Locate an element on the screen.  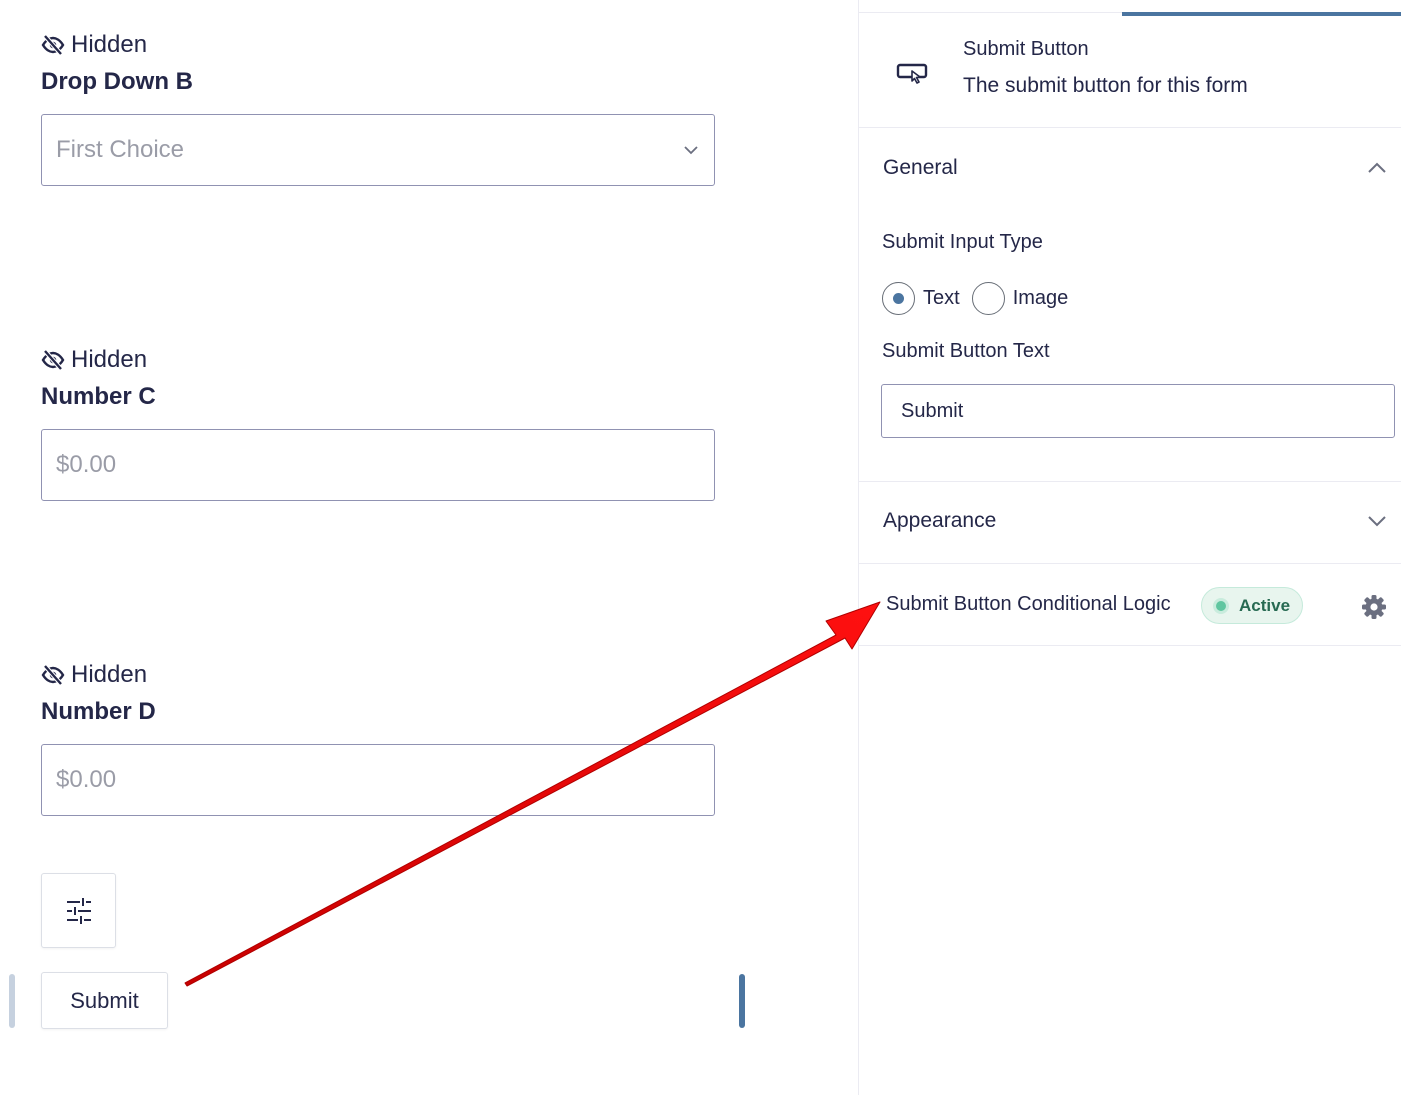
chevron-up-icon is located at coordinates (1377, 167).